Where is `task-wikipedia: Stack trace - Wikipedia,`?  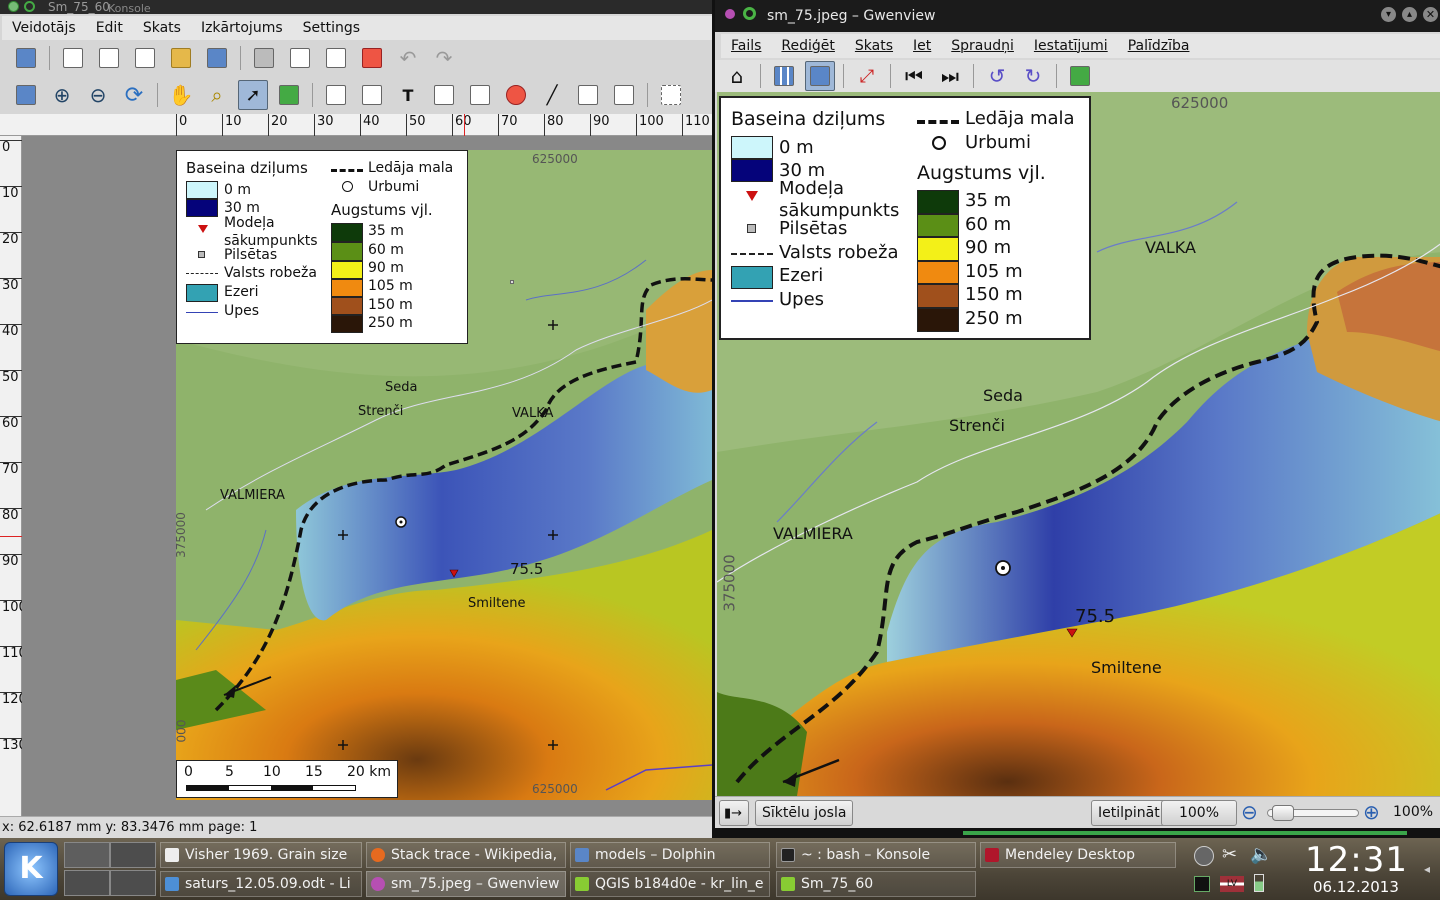
task-wikipedia: Stack trace - Wikipedia, is located at coordinates (466, 855).